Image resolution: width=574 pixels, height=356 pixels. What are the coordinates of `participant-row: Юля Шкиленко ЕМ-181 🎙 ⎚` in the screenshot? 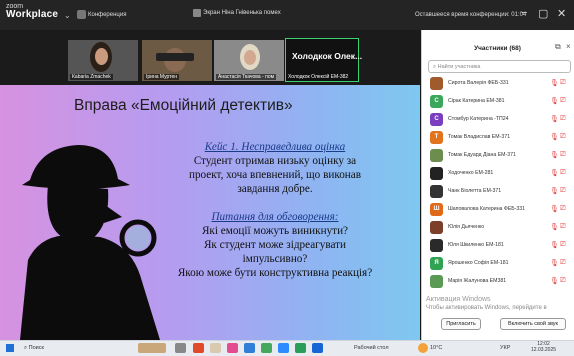 It's located at (500, 246).